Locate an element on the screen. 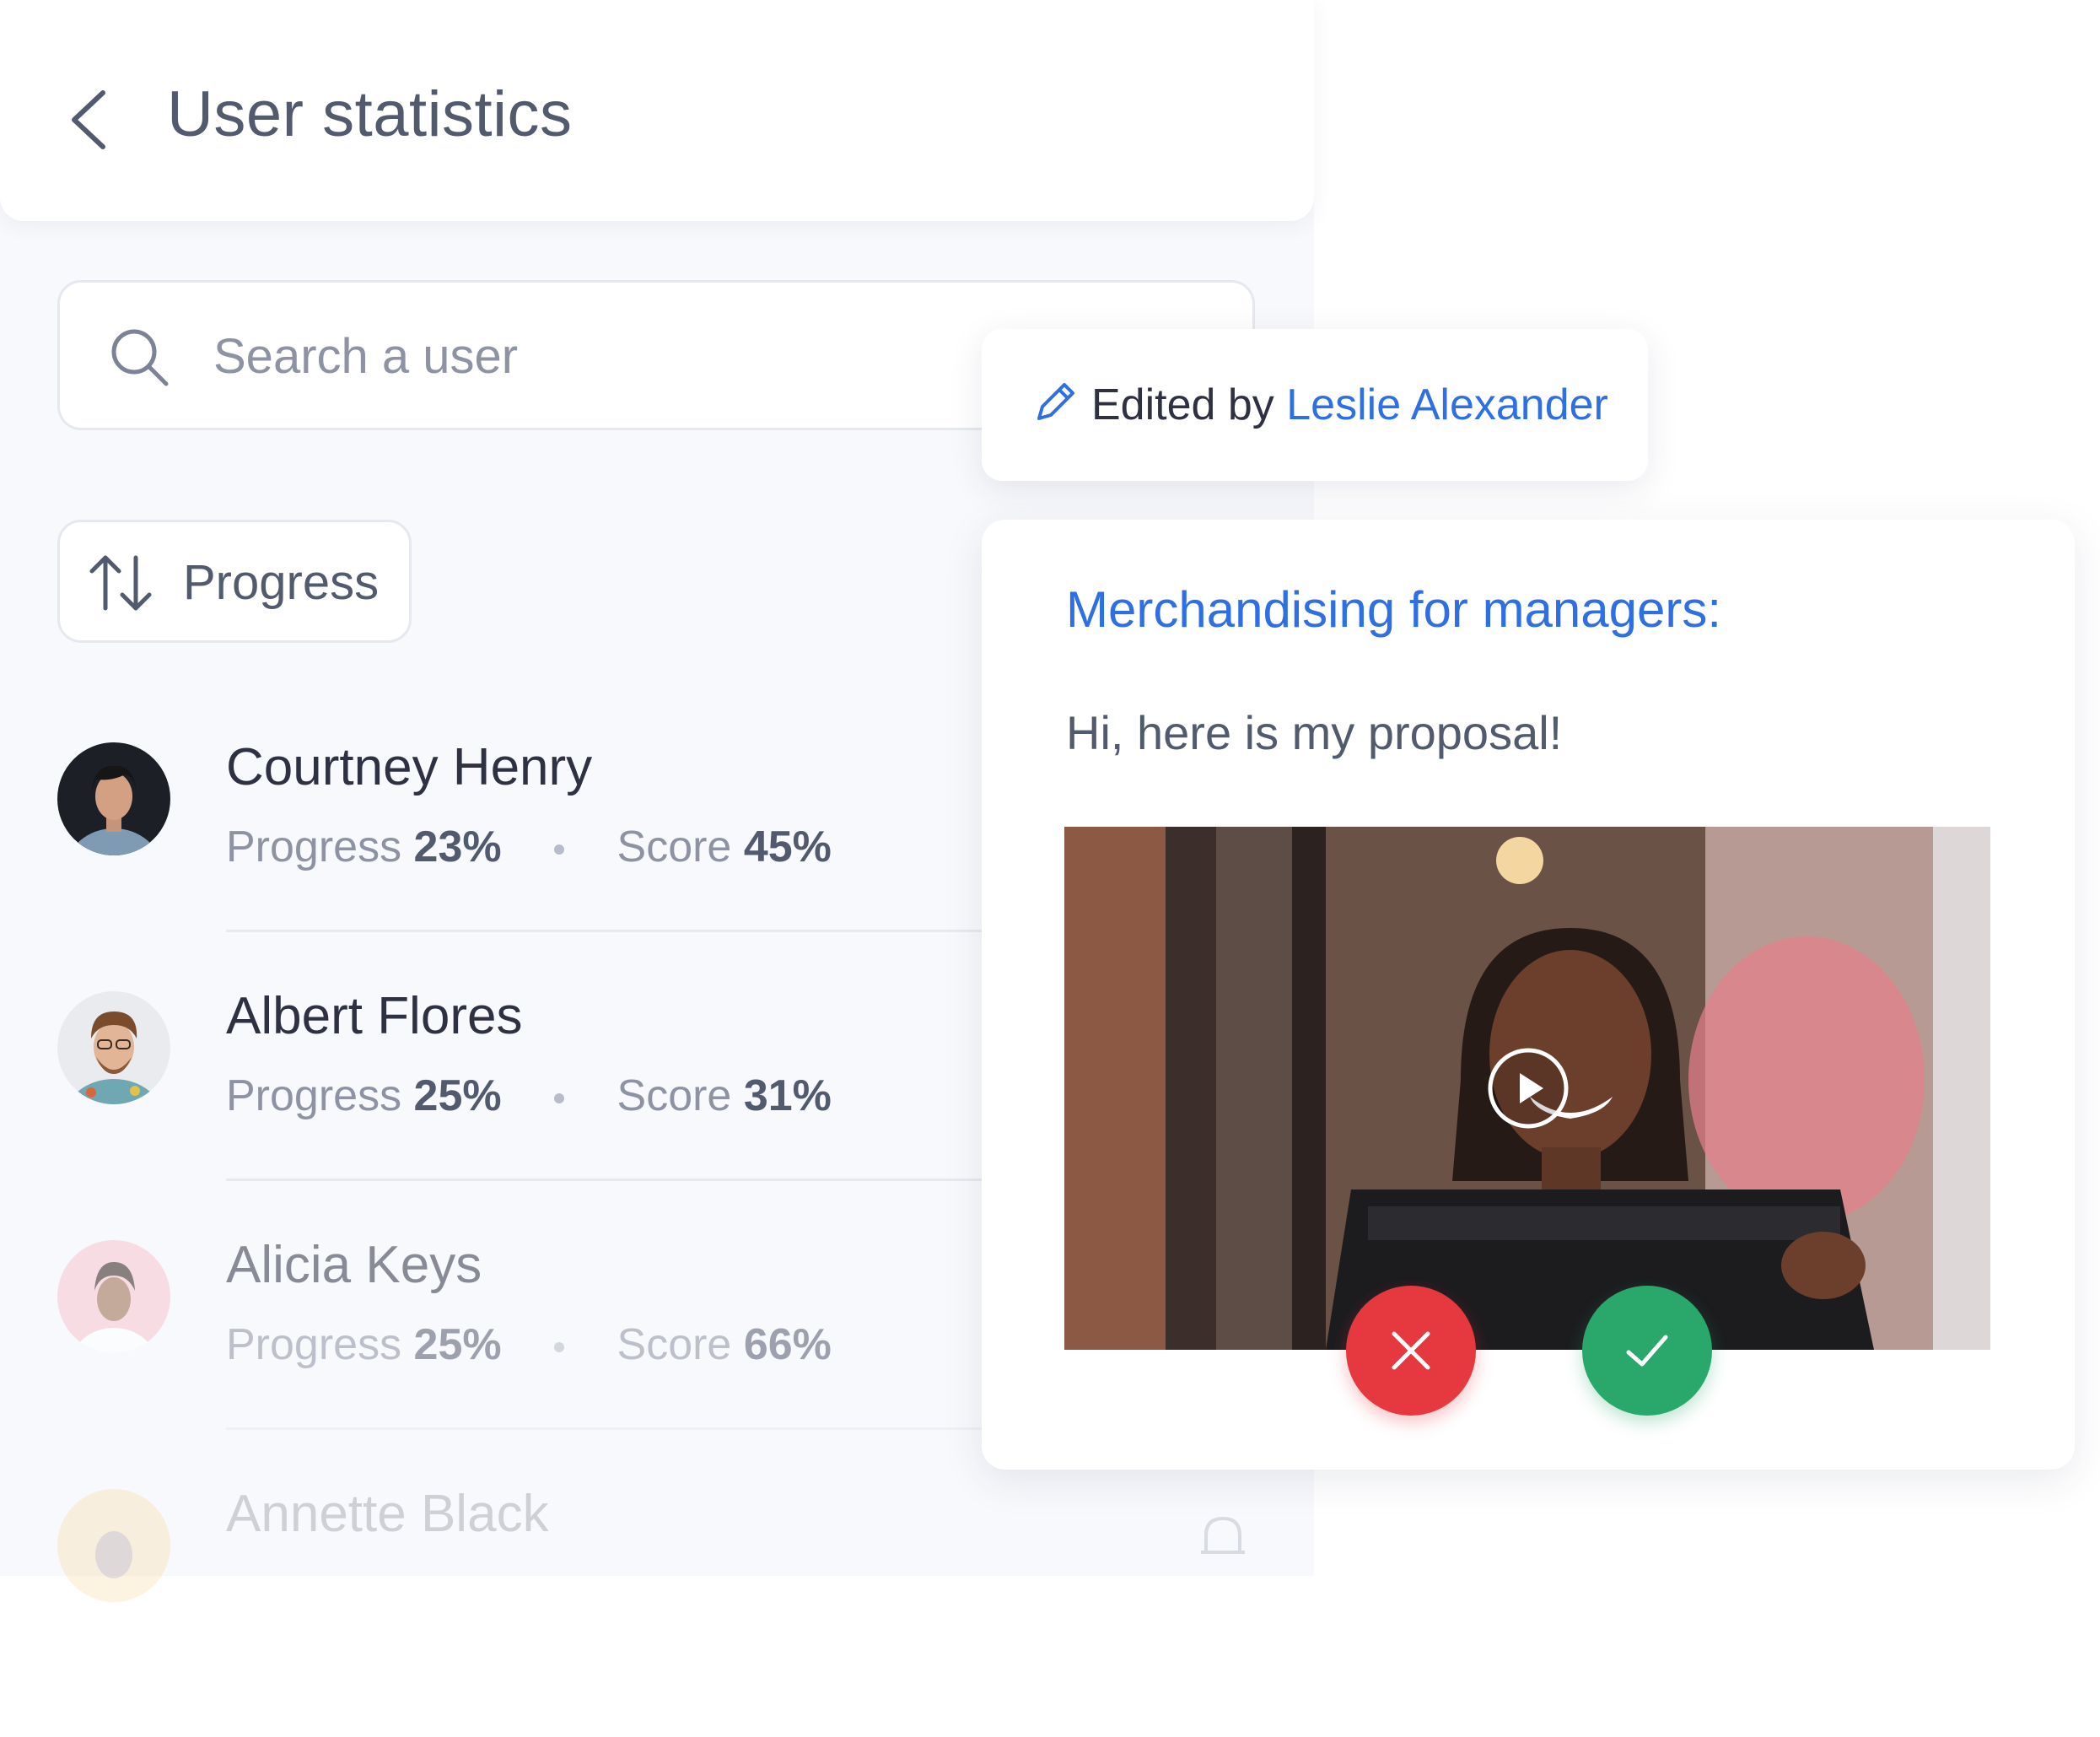 This screenshot has width=2100, height=1737. close-icon is located at coordinates (1411, 1350).